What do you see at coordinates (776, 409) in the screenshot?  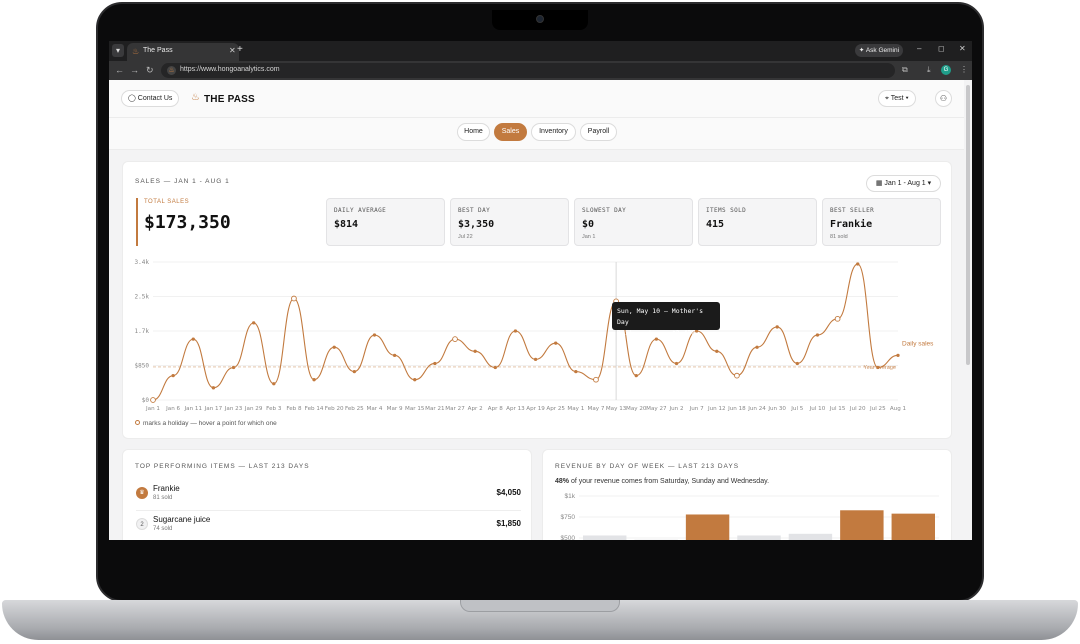 I see `x-tick-label: Jun 30` at bounding box center [776, 409].